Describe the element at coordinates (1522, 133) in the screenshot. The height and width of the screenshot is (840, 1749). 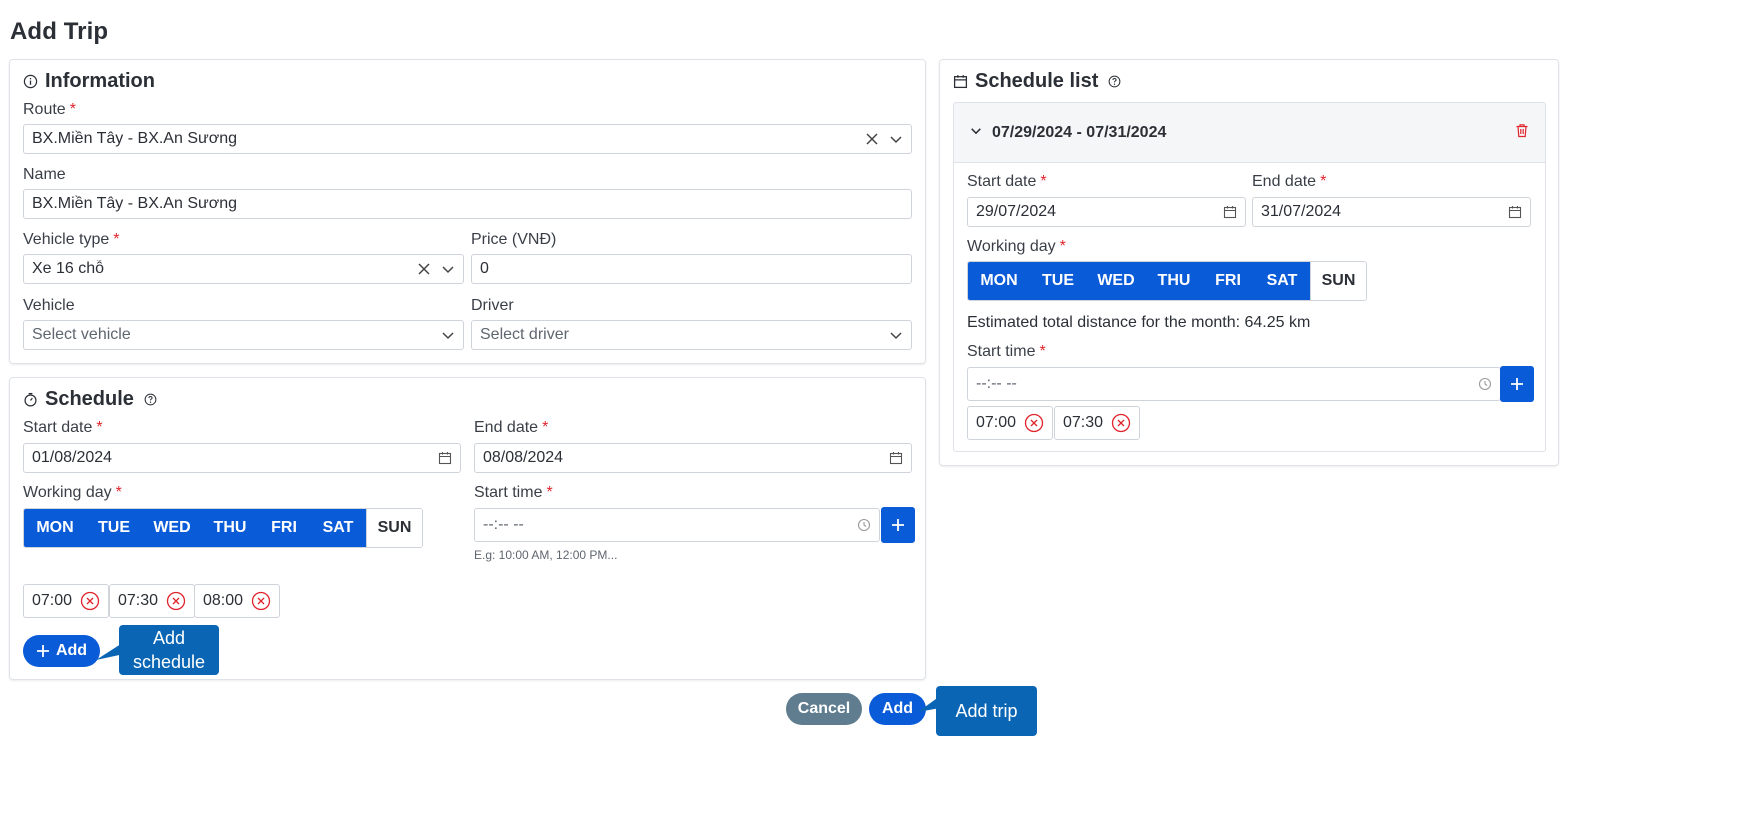
I see `trash-icon` at that location.